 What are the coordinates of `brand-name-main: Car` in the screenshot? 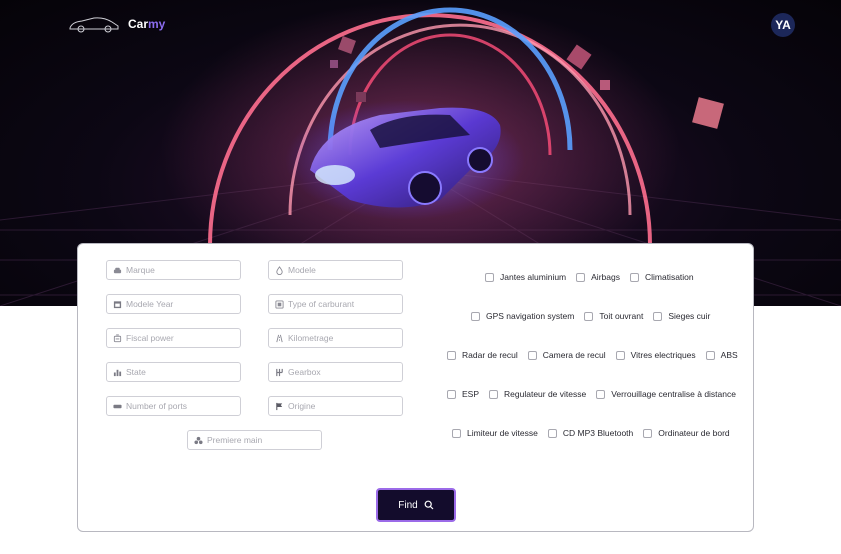 It's located at (138, 24).